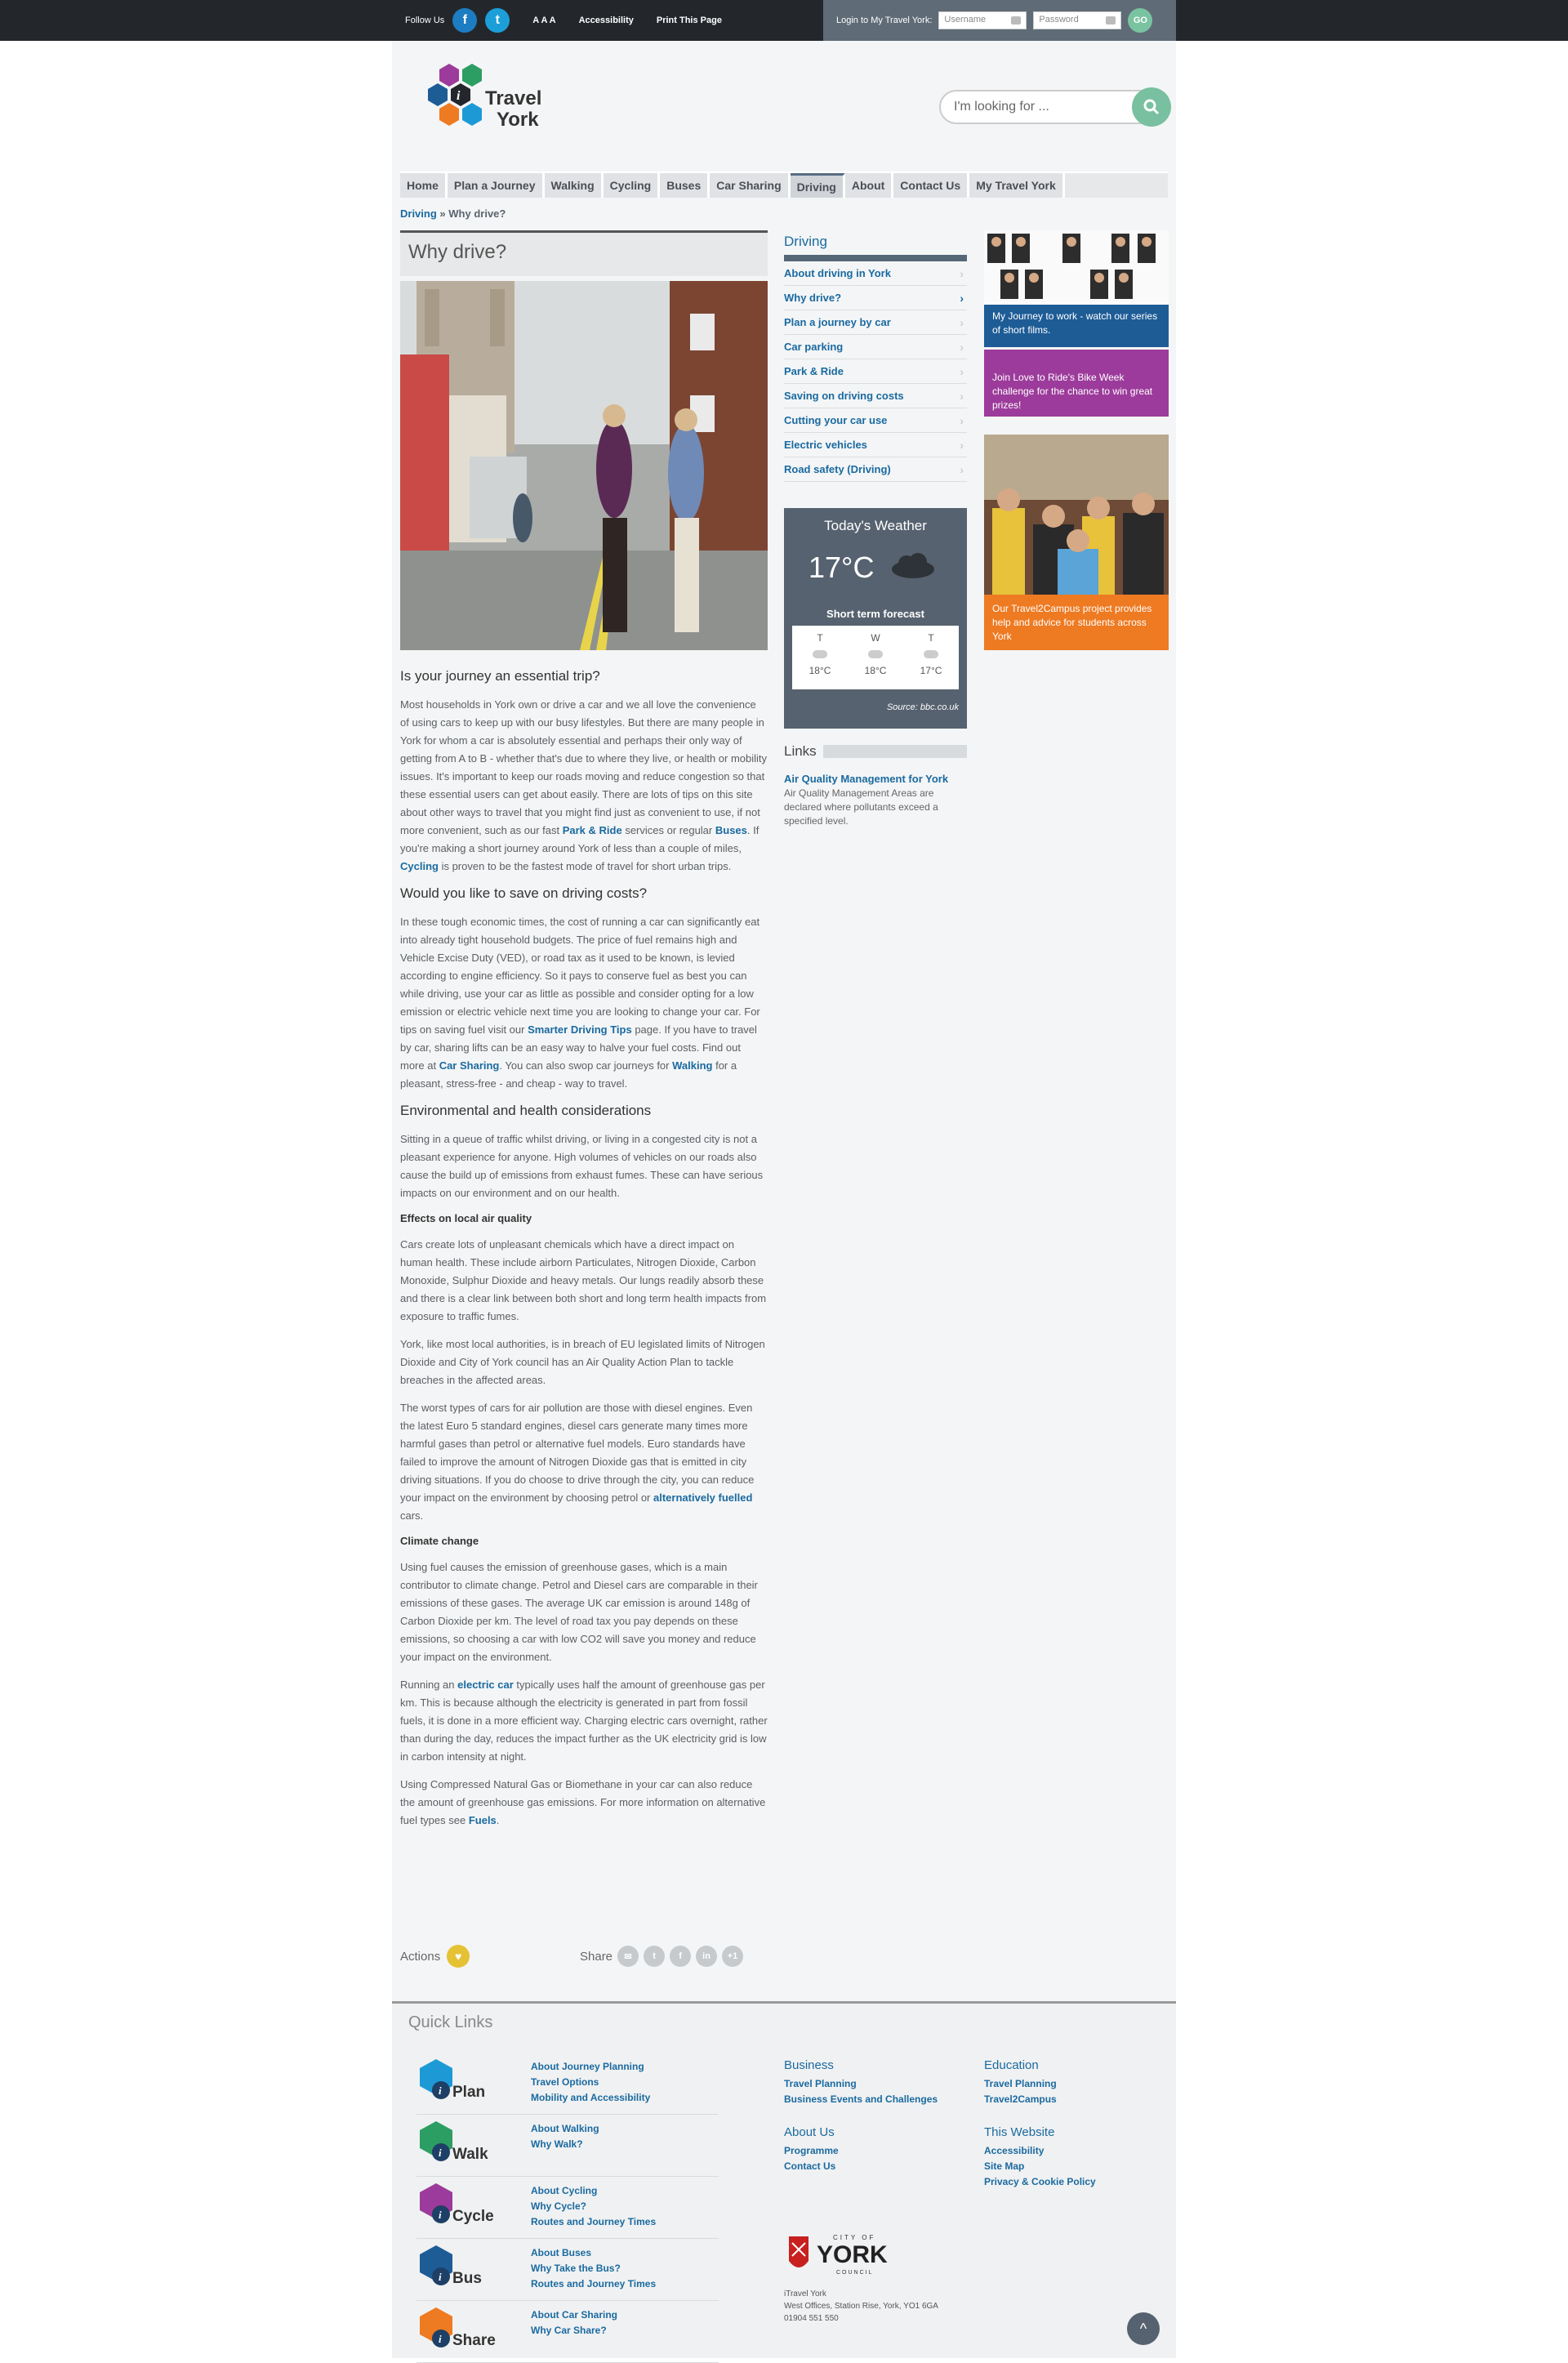 This screenshot has height=2363, width=1568. I want to click on footer-about: About Us Programme Contact Us, so click(811, 2149).